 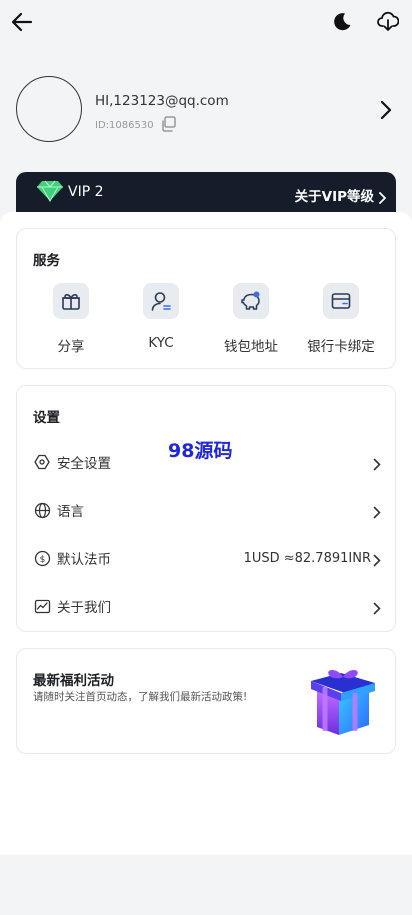 I want to click on settings-row-about: 关于我们, so click(x=207, y=606).